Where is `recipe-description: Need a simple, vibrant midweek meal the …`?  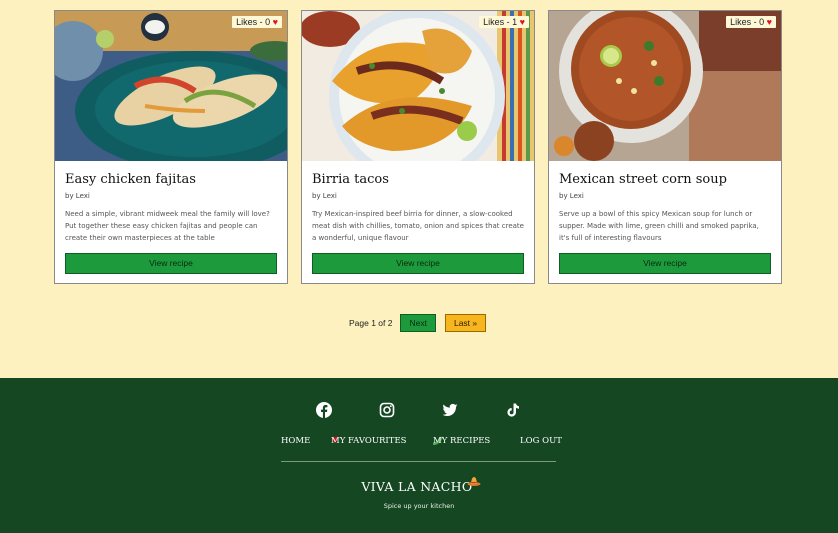
recipe-description: Need a simple, vibrant midweek meal the … is located at coordinates (167, 226).